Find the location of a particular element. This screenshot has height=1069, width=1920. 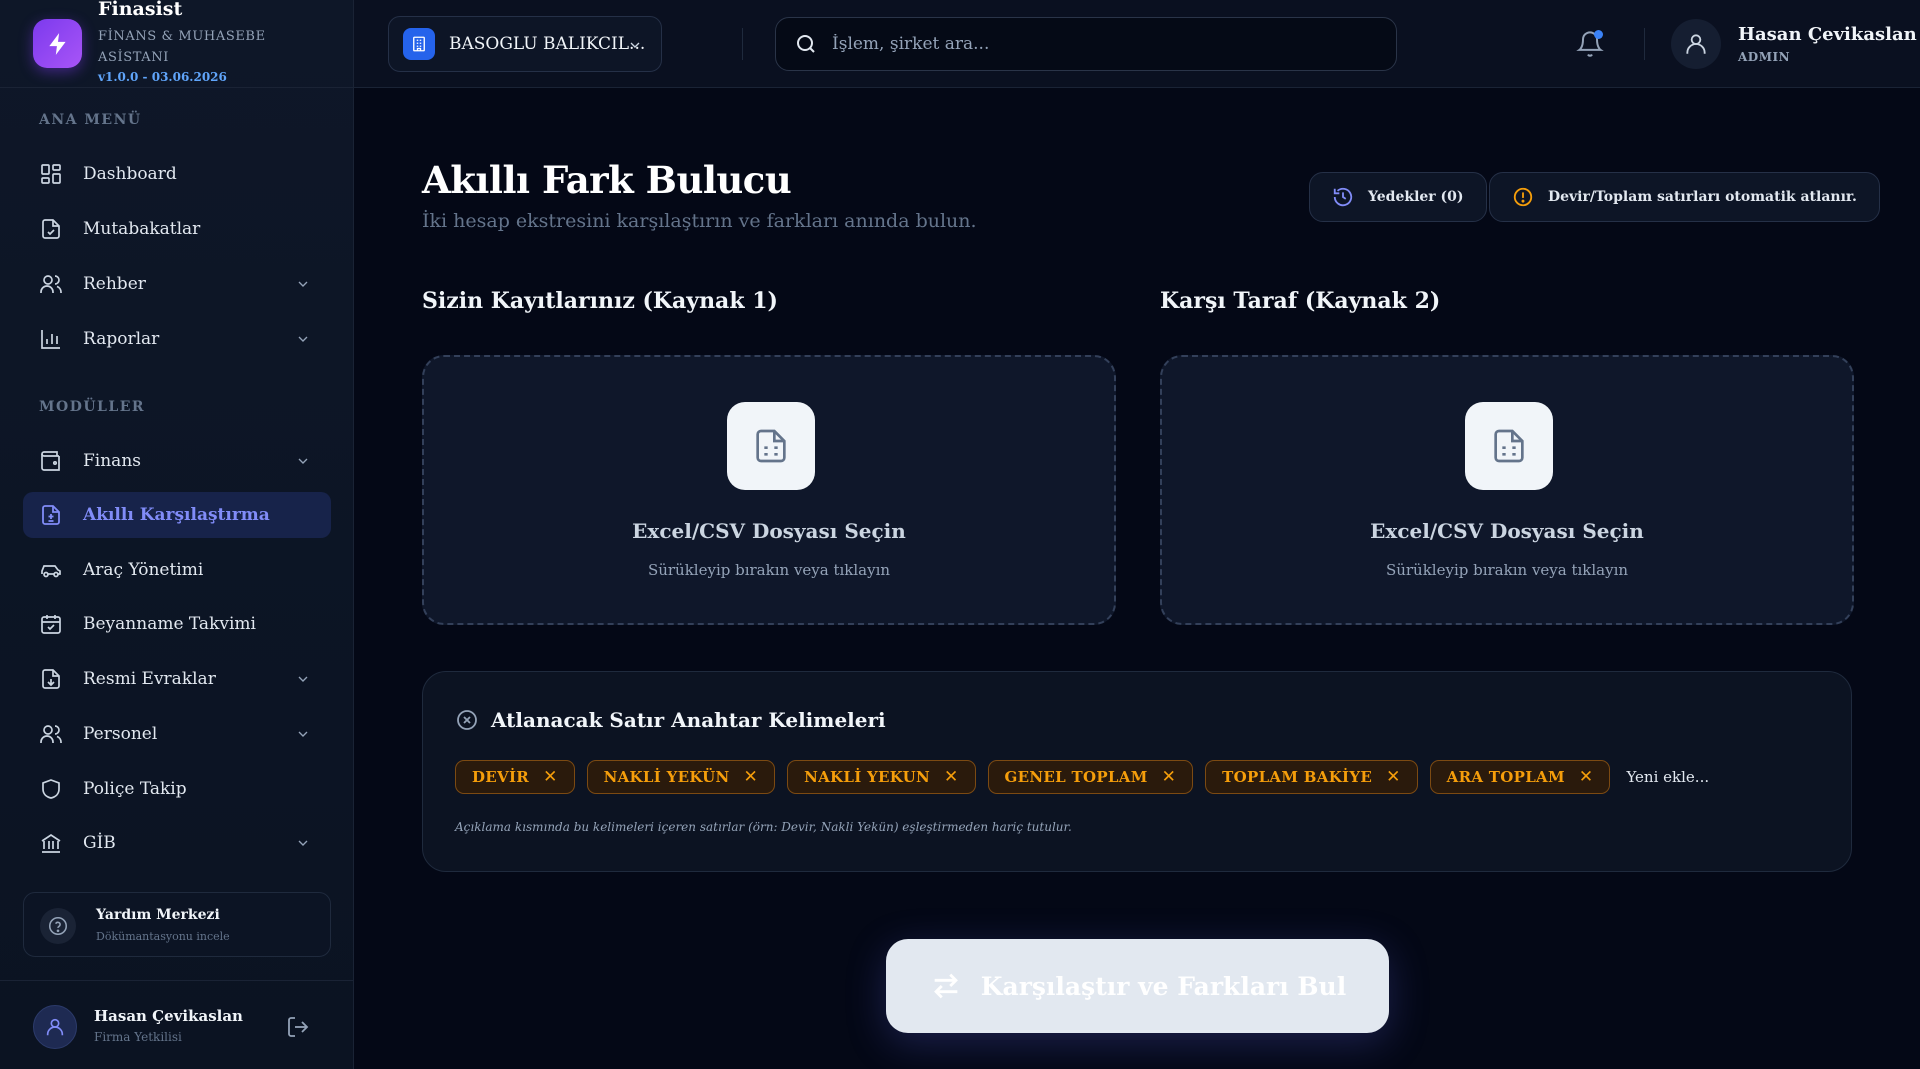

keyword-chip-label: NAKLİ YEKUN is located at coordinates (867, 777).